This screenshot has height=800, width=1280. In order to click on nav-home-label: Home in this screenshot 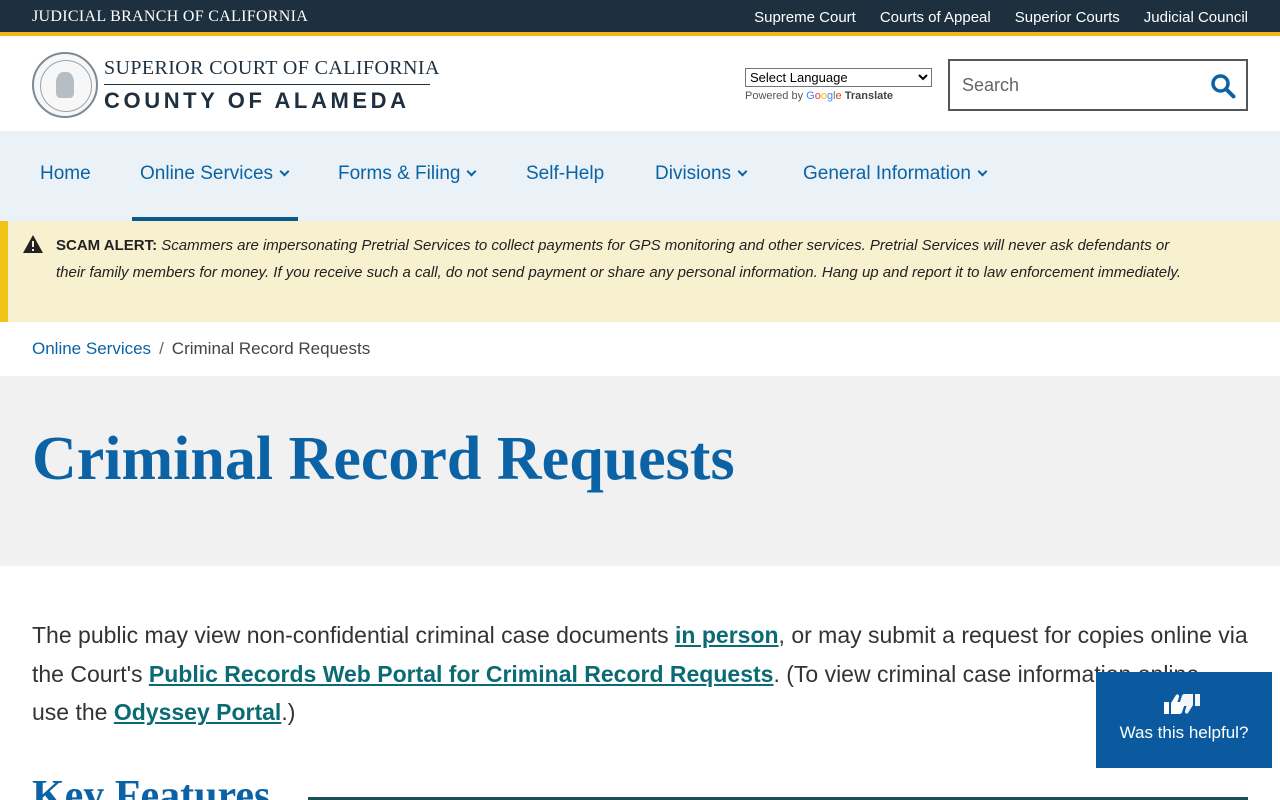, I will do `click(65, 173)`.